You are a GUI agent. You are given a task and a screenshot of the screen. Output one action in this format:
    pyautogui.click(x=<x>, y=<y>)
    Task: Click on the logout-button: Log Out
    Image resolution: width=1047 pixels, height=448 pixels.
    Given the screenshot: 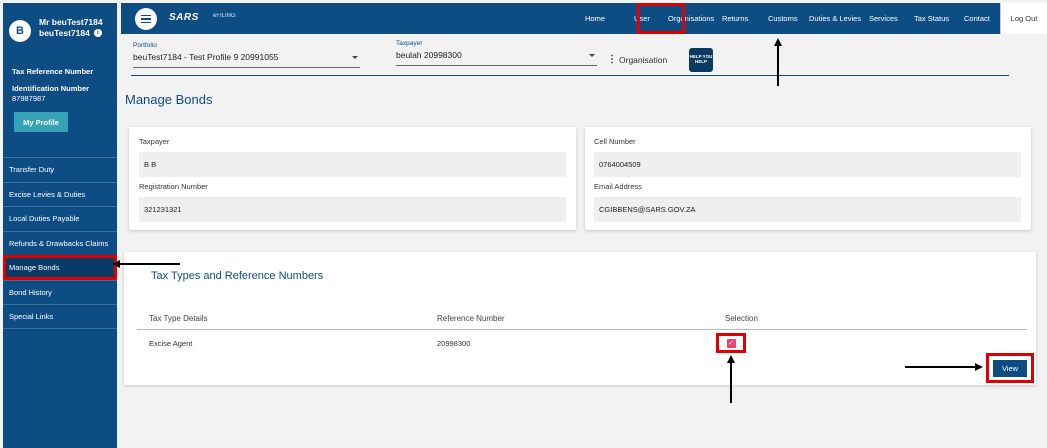 What is the action you would take?
    pyautogui.click(x=1023, y=18)
    